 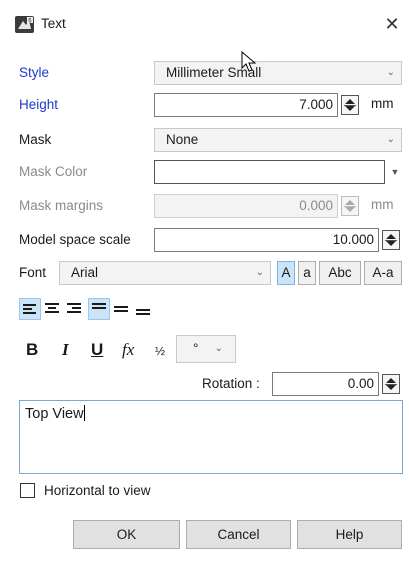 What do you see at coordinates (75, 309) in the screenshot?
I see `align-right-icon` at bounding box center [75, 309].